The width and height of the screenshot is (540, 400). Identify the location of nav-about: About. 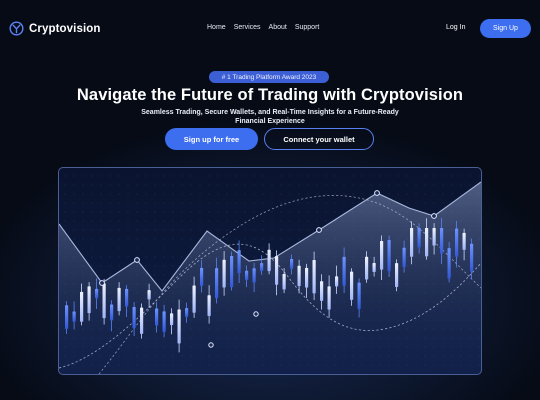
(278, 27).